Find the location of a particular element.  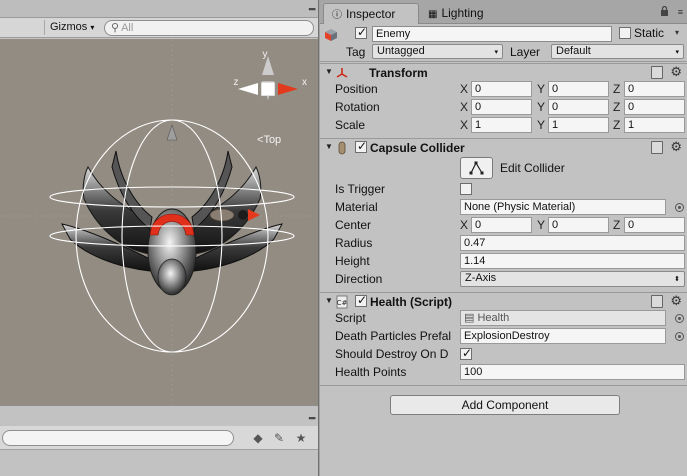

capsule-collider-enabled-checkbox: ✓ is located at coordinates (361, 146).